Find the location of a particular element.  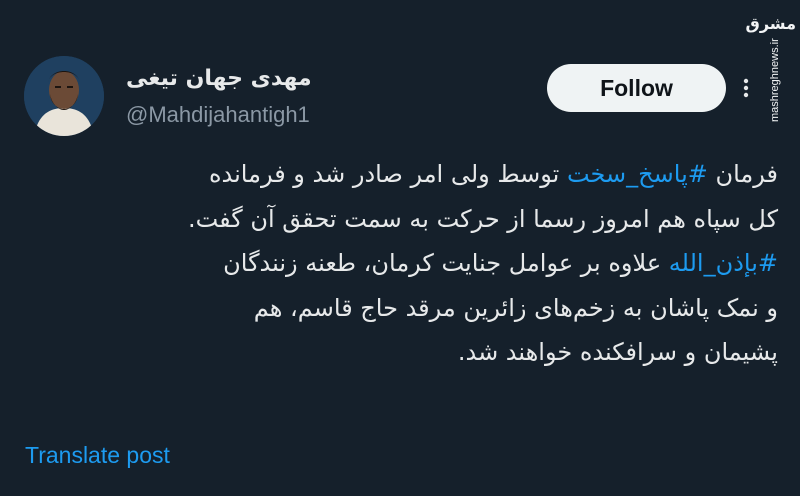

line-text: فرمان is located at coordinates (742, 174).